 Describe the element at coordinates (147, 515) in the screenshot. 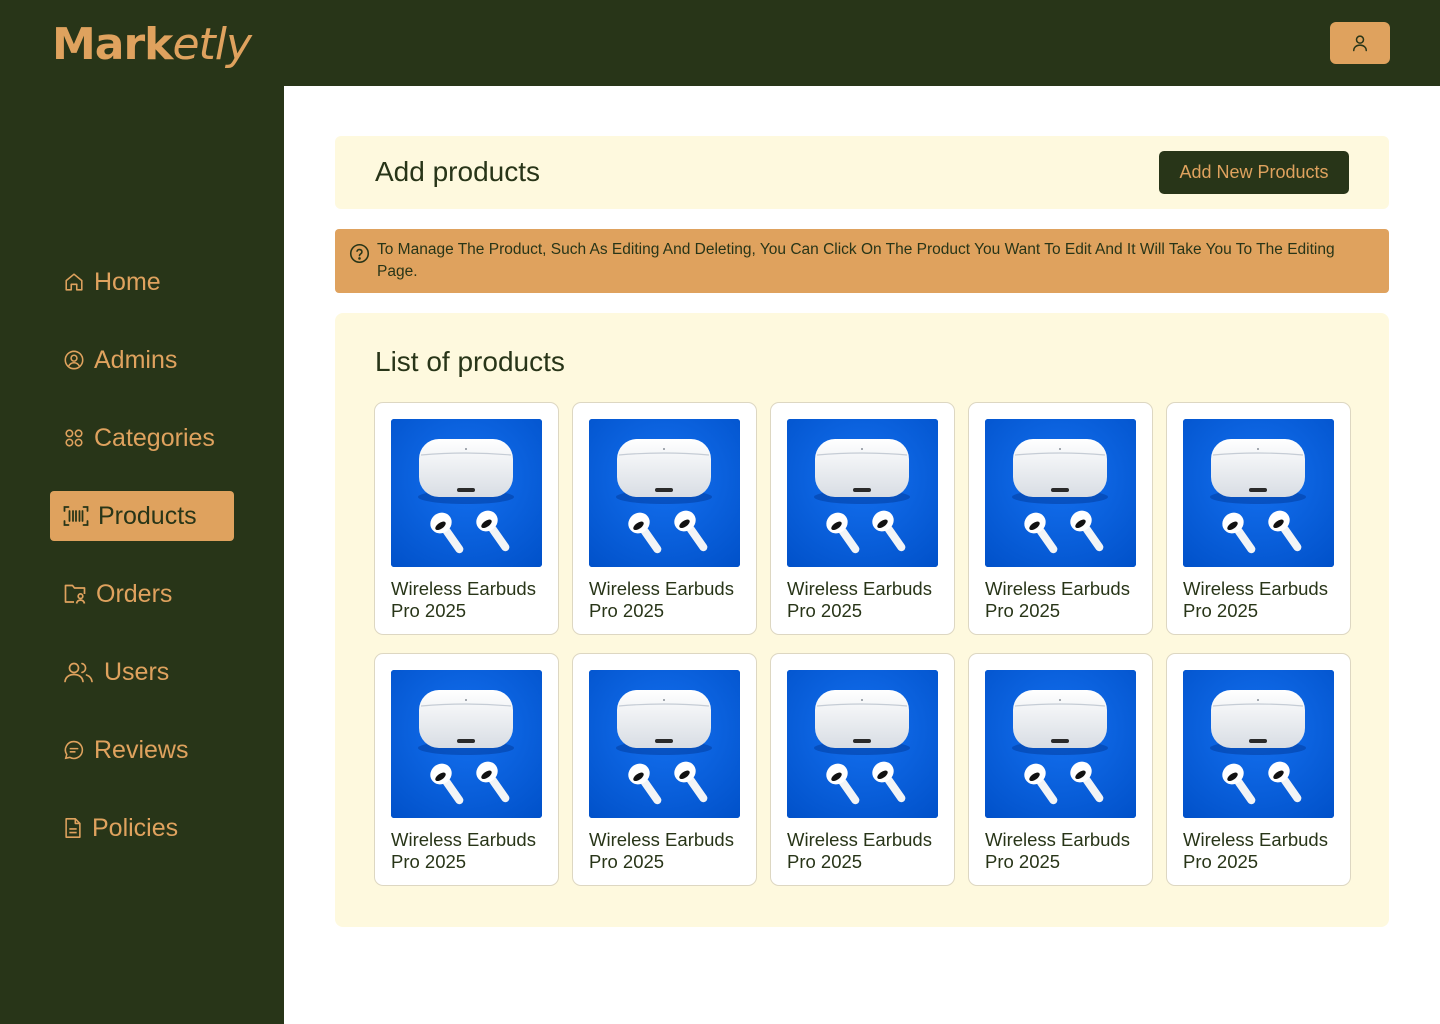

I see `sidebar-item-label: Products` at that location.